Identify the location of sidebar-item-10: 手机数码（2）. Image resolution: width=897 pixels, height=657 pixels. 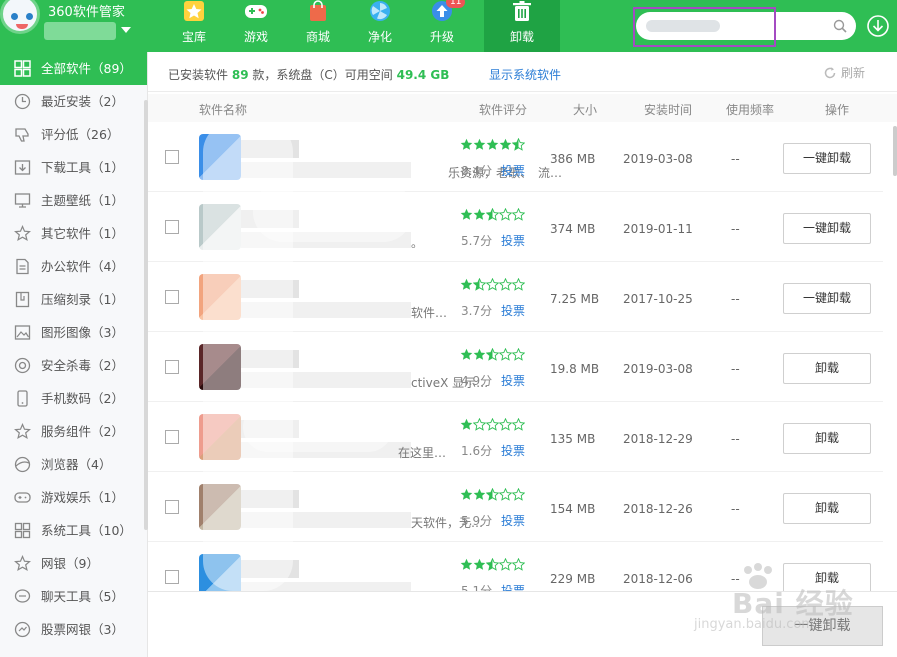
(73, 398).